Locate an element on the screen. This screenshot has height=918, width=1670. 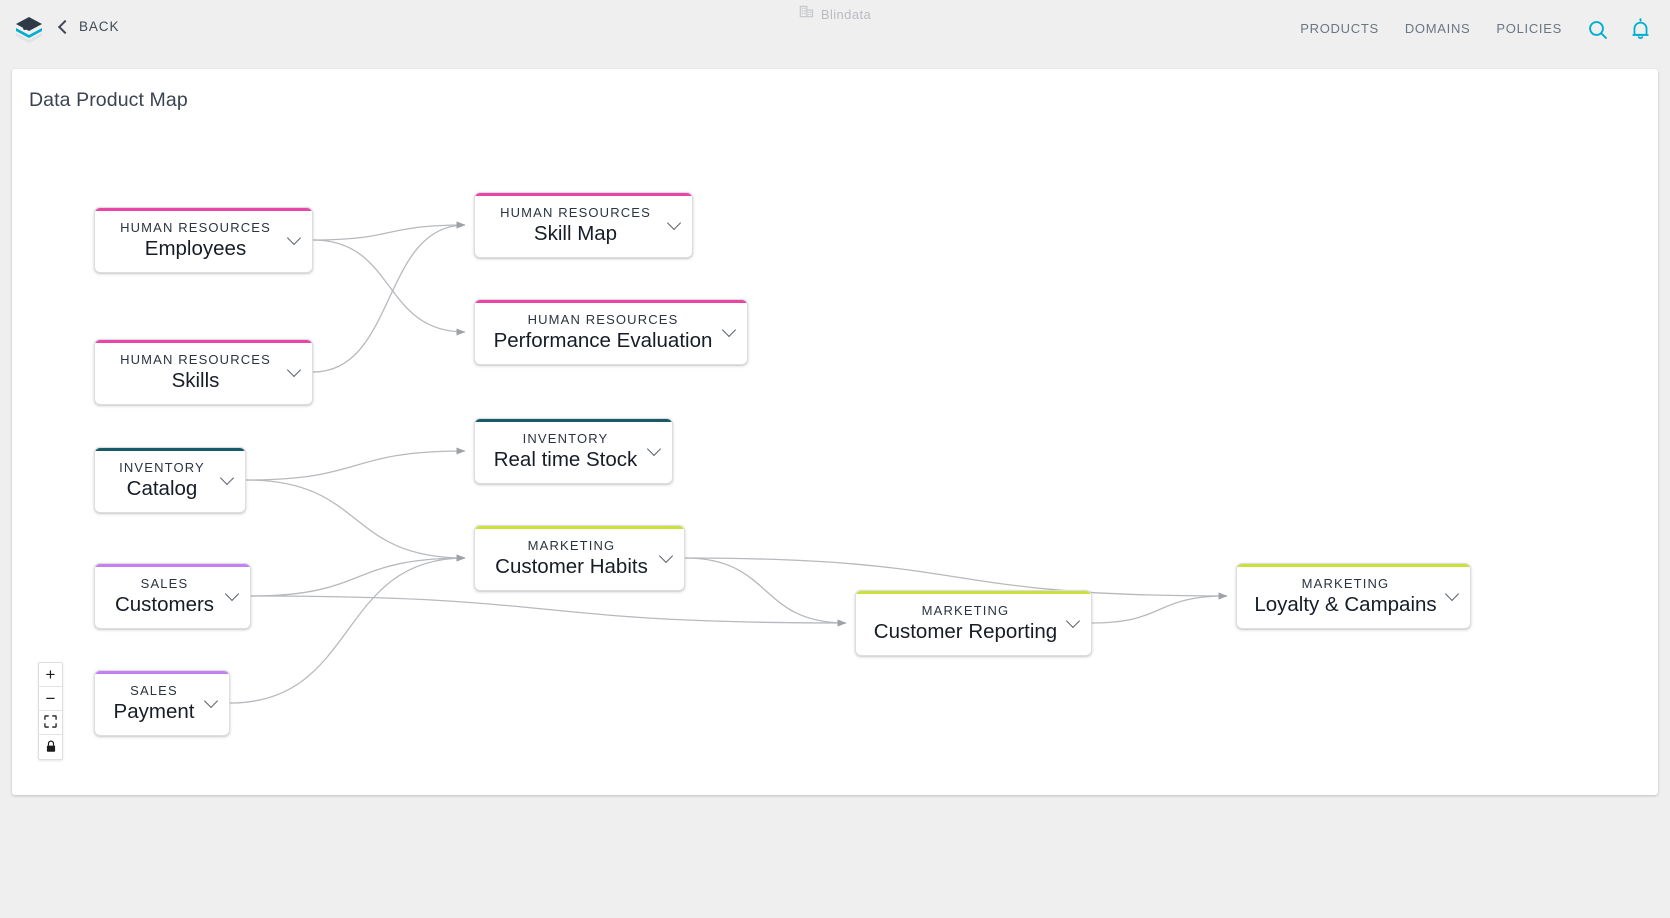
nav-item-policies: POLICIES is located at coordinates (1529, 28).